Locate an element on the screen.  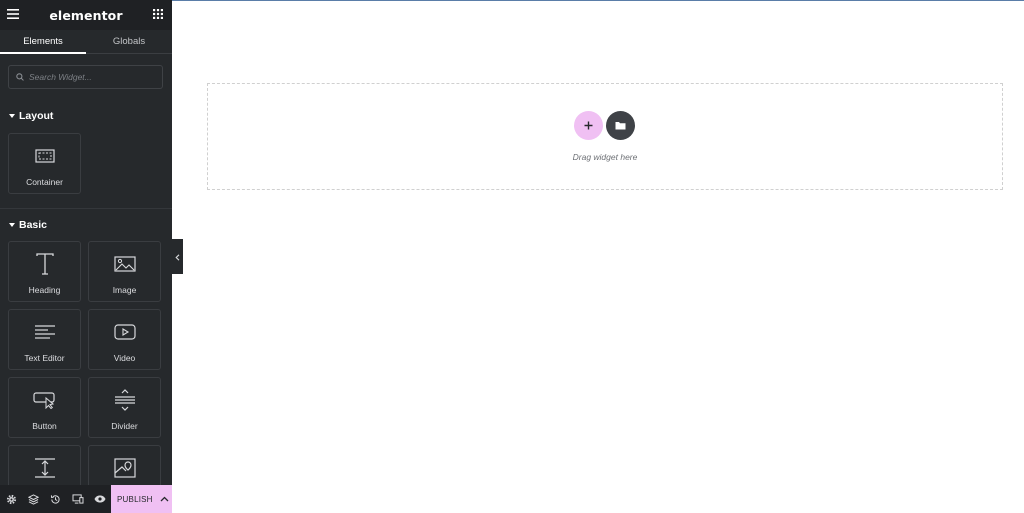
panel-collapse-handle is located at coordinates (177, 256).